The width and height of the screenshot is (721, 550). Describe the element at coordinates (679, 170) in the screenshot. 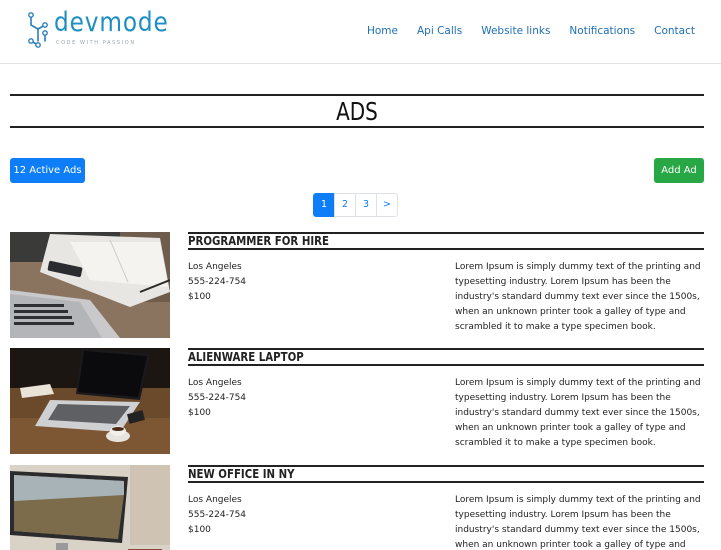

I see `add-ad-button: Add Ad` at that location.